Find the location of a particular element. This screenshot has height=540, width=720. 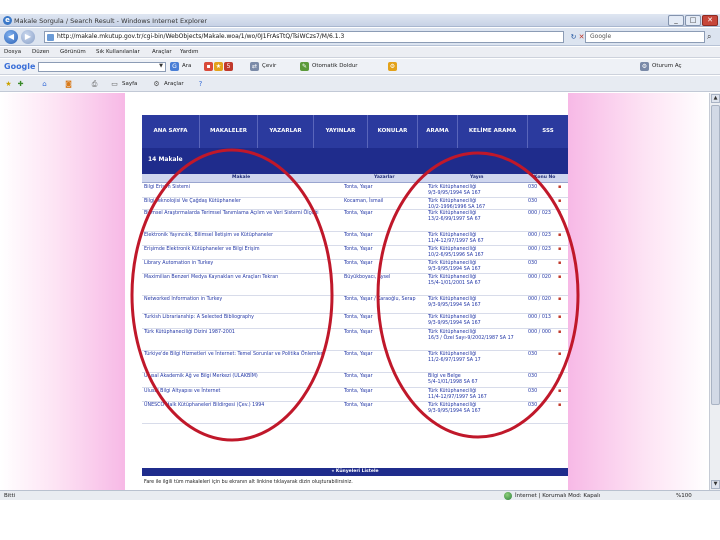

nav-authors: YAZARLAR is located at coordinates (286, 131).